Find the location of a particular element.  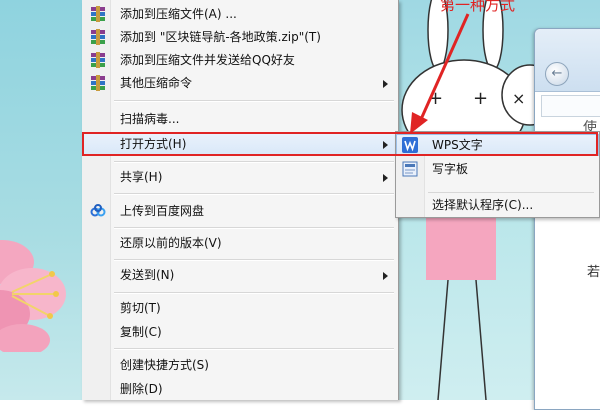

menu-item-open-with: 打开方式(H) is located at coordinates (240, 144).